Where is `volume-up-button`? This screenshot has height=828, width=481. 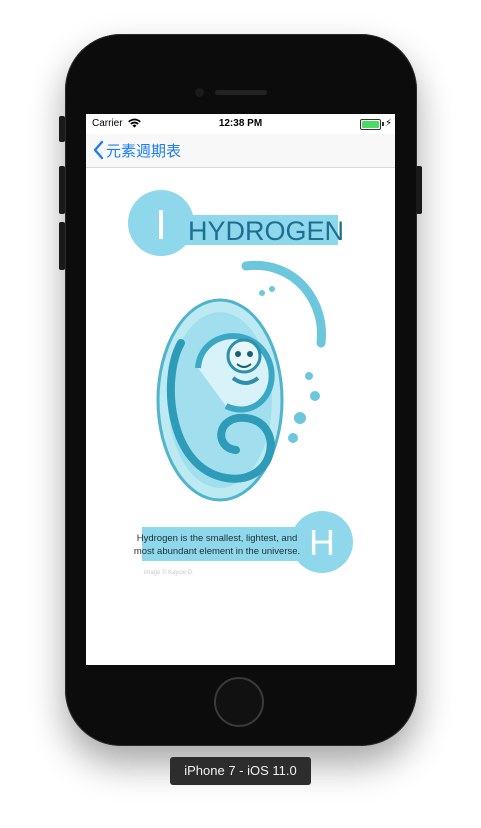
volume-up-button is located at coordinates (62, 190).